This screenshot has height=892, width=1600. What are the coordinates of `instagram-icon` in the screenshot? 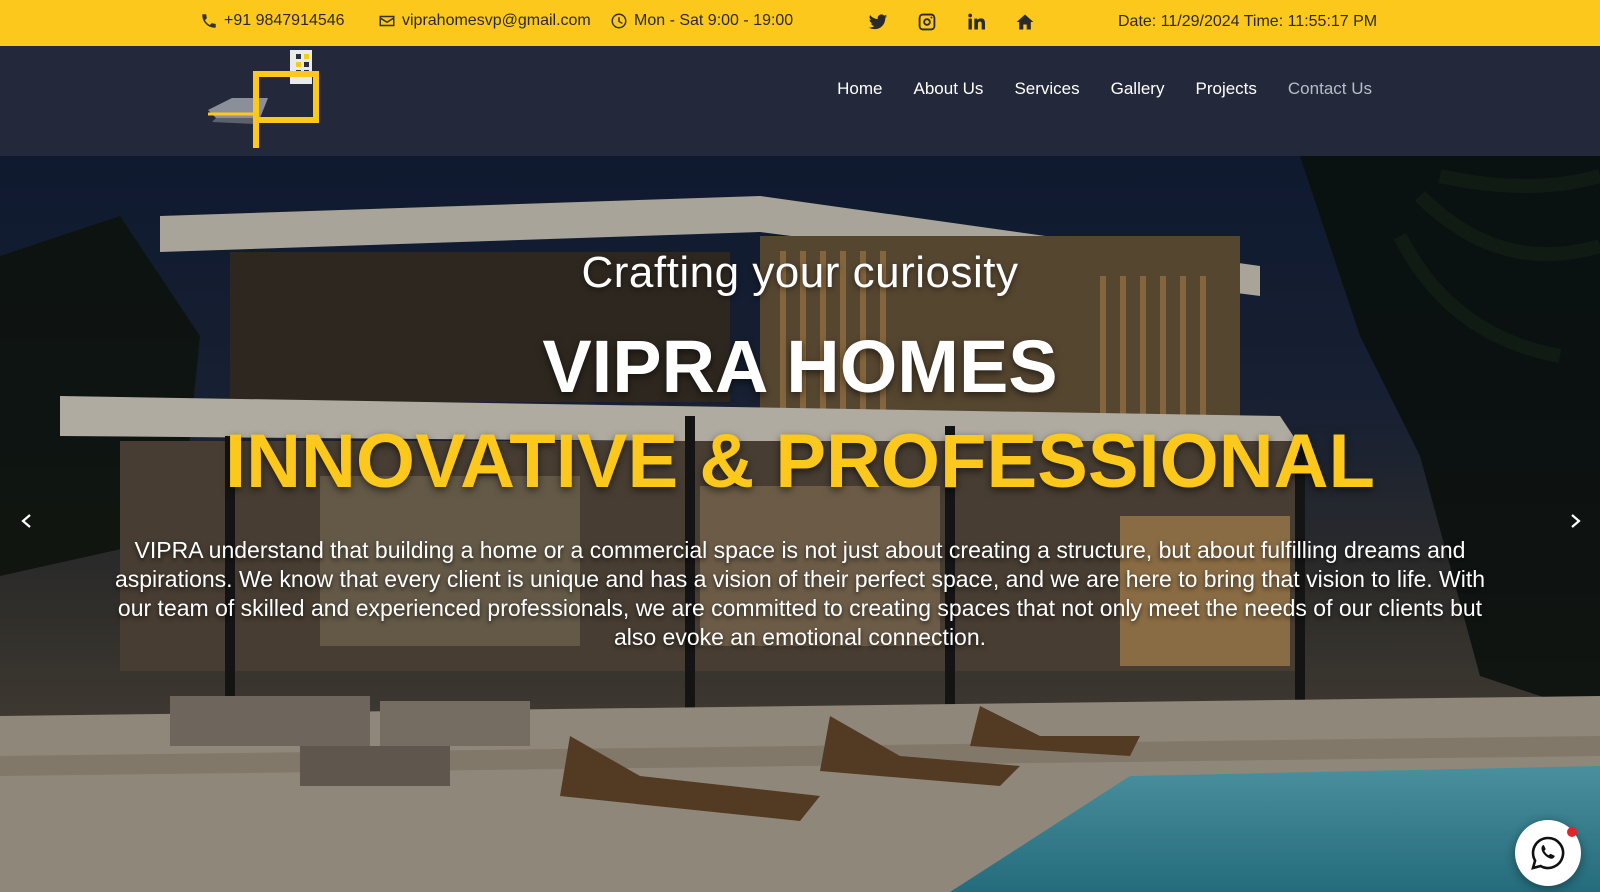 It's located at (927, 22).